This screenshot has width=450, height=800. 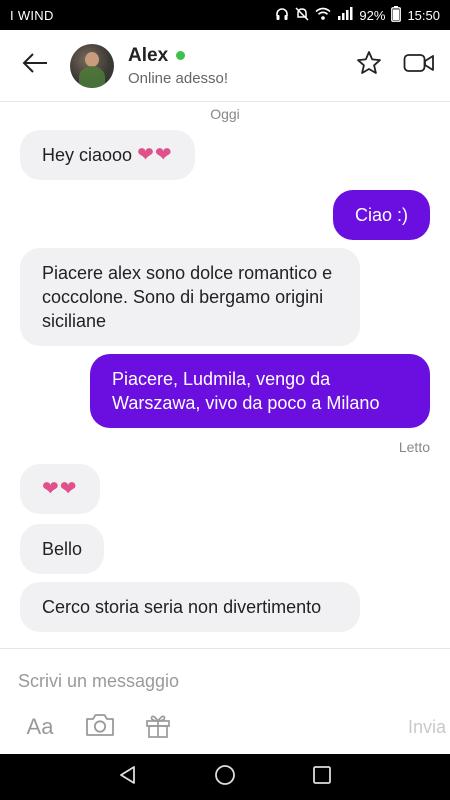 I want to click on star-icon, so click(x=369, y=65).